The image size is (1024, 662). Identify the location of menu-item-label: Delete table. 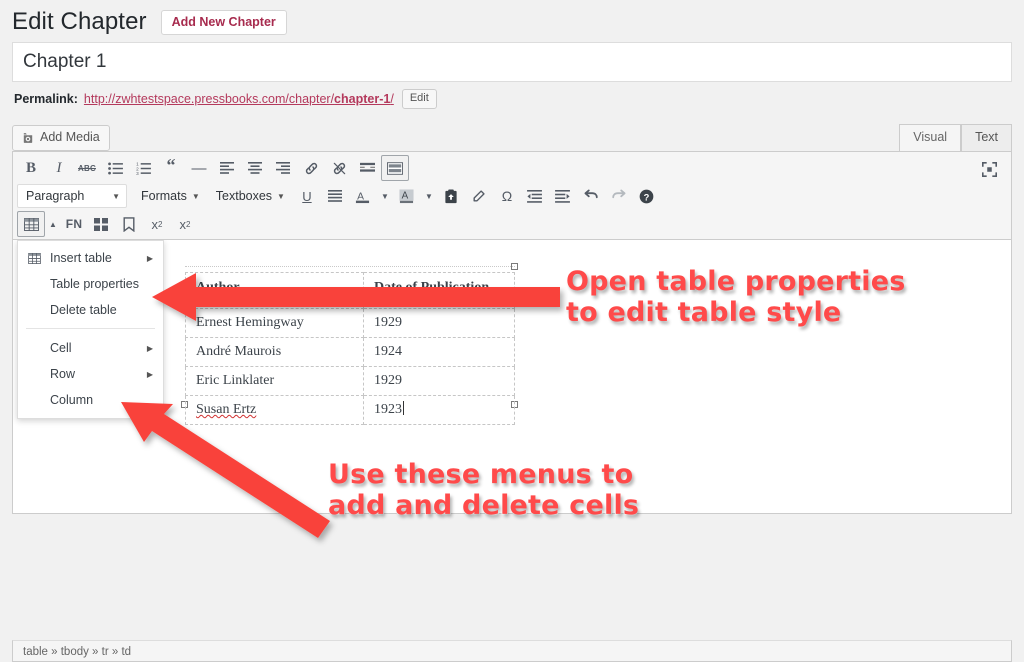
(83, 310).